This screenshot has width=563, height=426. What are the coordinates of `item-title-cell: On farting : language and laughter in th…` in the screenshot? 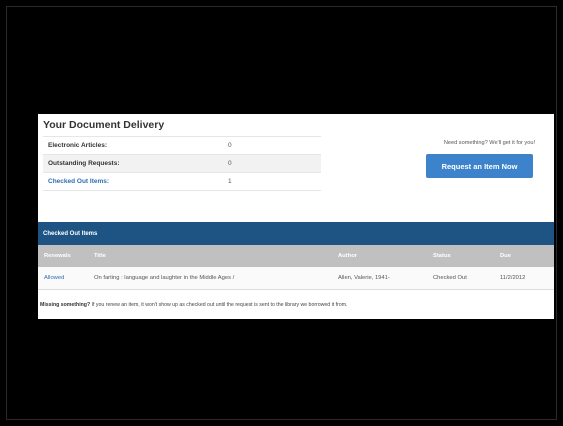 It's located at (164, 278).